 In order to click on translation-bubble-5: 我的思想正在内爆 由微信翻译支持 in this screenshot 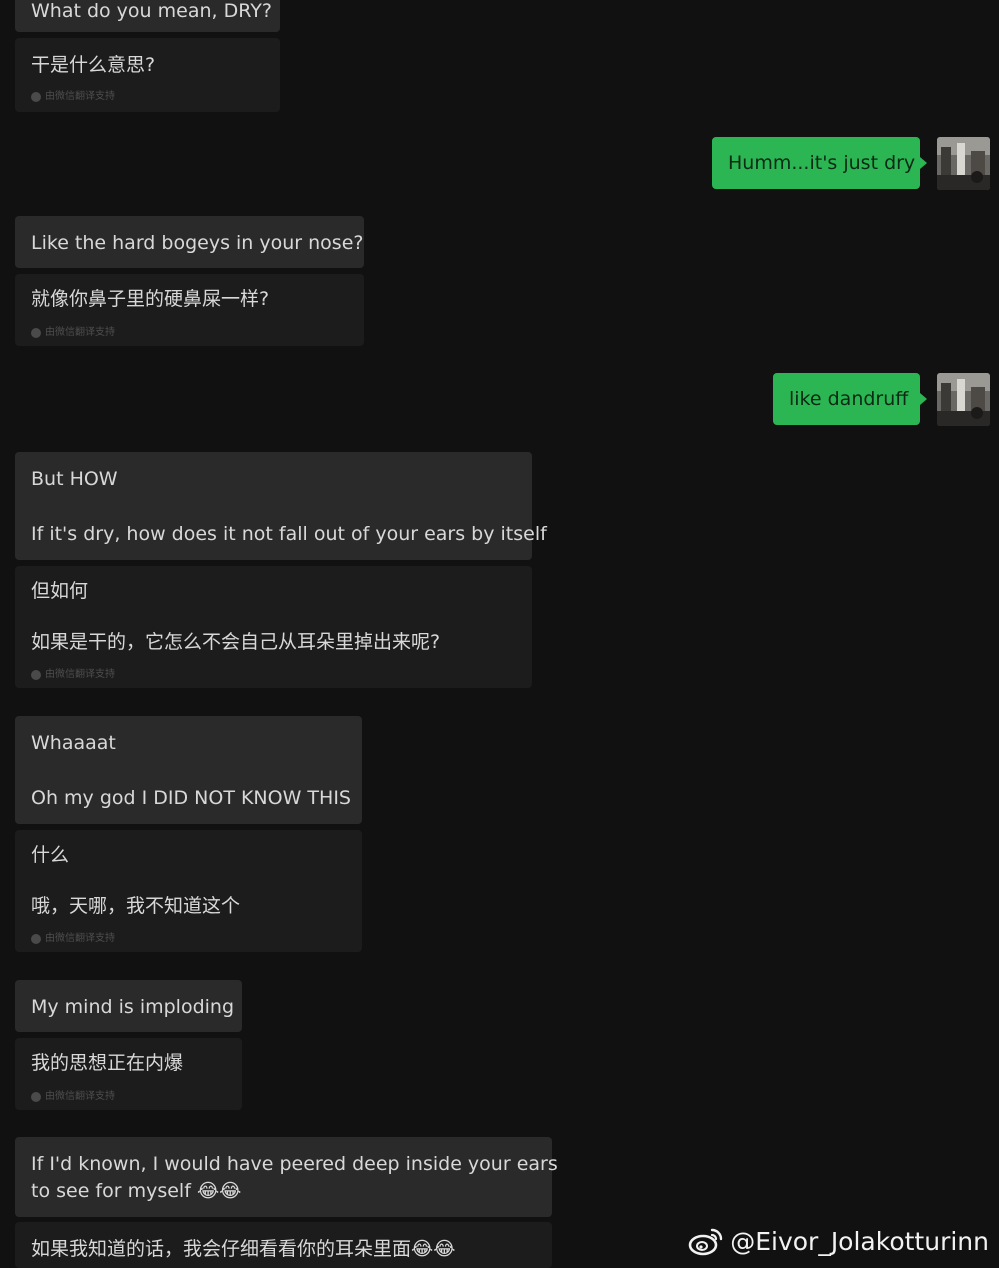, I will do `click(128, 1074)`.